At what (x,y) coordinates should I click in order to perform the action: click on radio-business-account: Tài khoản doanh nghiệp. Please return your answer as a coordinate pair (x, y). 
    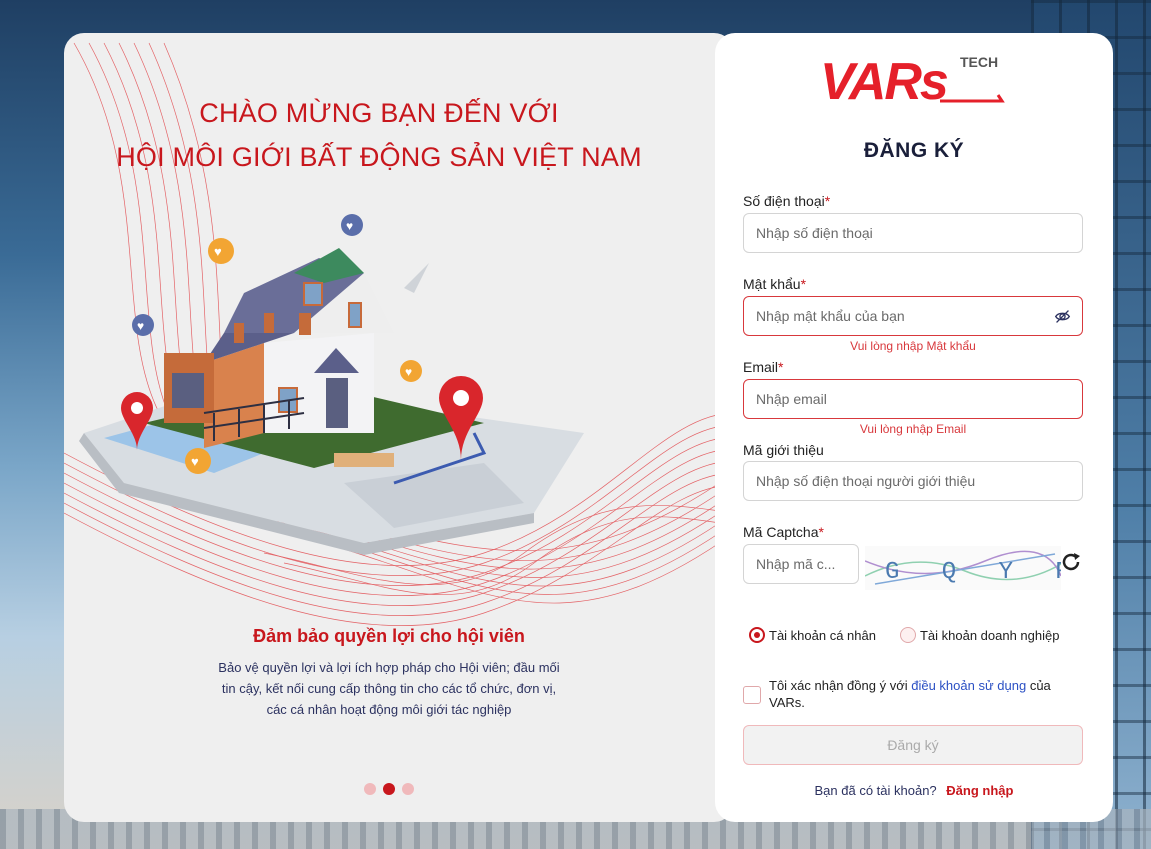
    Looking at the image, I should click on (979, 635).